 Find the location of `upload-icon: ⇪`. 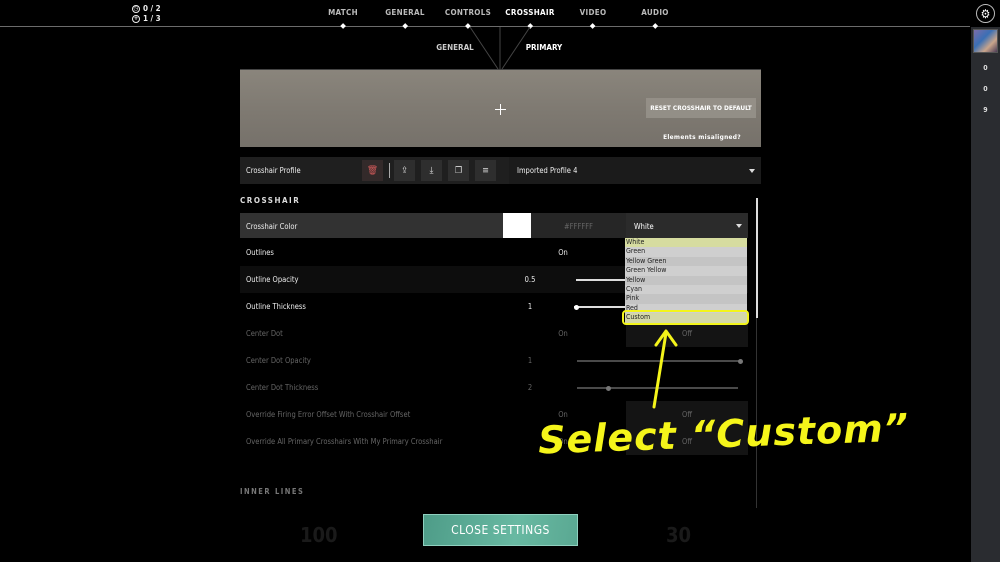

upload-icon: ⇪ is located at coordinates (404, 170).